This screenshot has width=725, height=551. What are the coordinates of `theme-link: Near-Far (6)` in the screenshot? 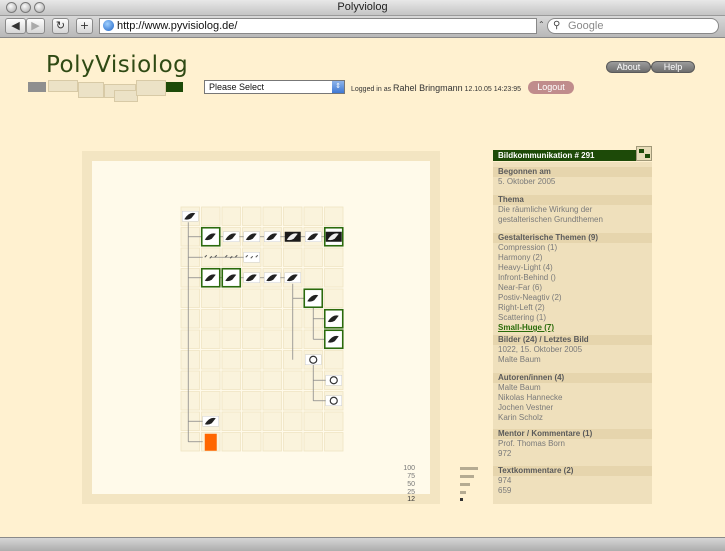 It's located at (572, 288).